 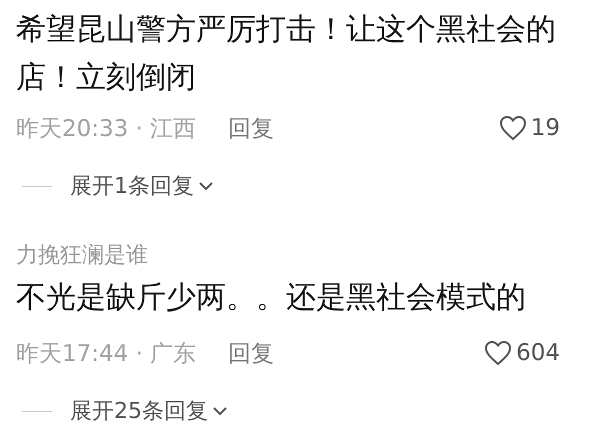 I want to click on expand-replies-button: 展开1条回复, so click(x=142, y=186).